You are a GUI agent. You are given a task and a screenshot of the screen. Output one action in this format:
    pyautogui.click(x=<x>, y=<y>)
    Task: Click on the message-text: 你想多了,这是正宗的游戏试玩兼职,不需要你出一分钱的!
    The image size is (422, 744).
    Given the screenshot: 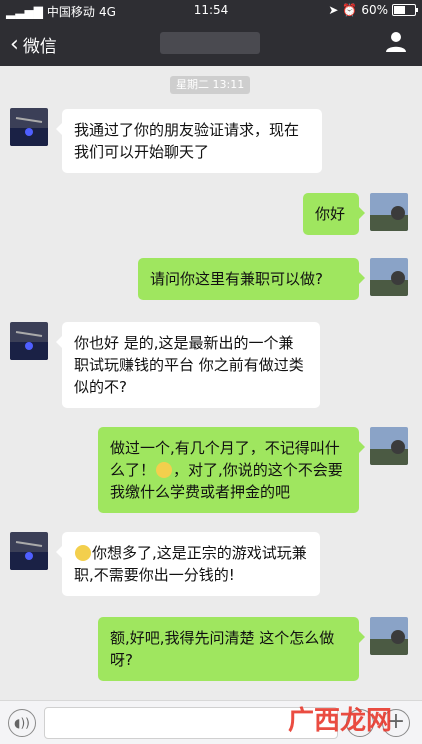 What is the action you would take?
    pyautogui.click(x=190, y=564)
    